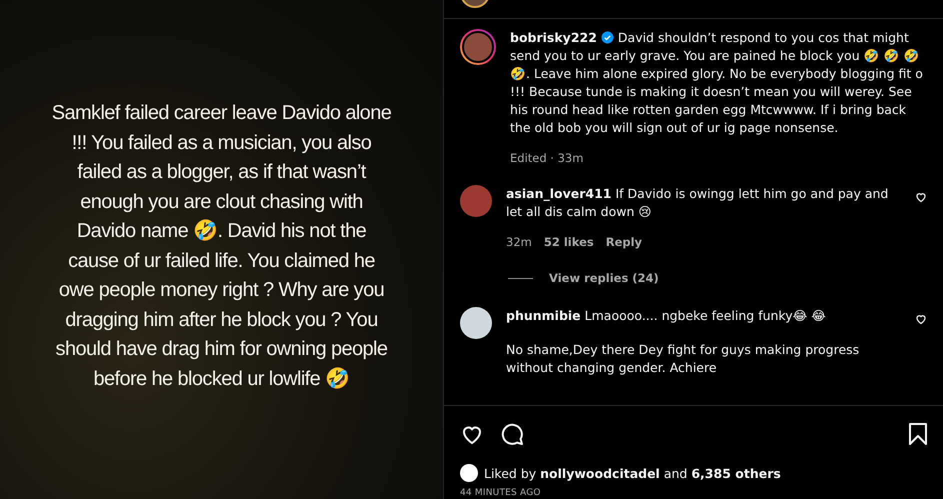  Describe the element at coordinates (632, 473) in the screenshot. I see `likes-text: Liked by nollywoodcitadel and 6,385 others` at that location.